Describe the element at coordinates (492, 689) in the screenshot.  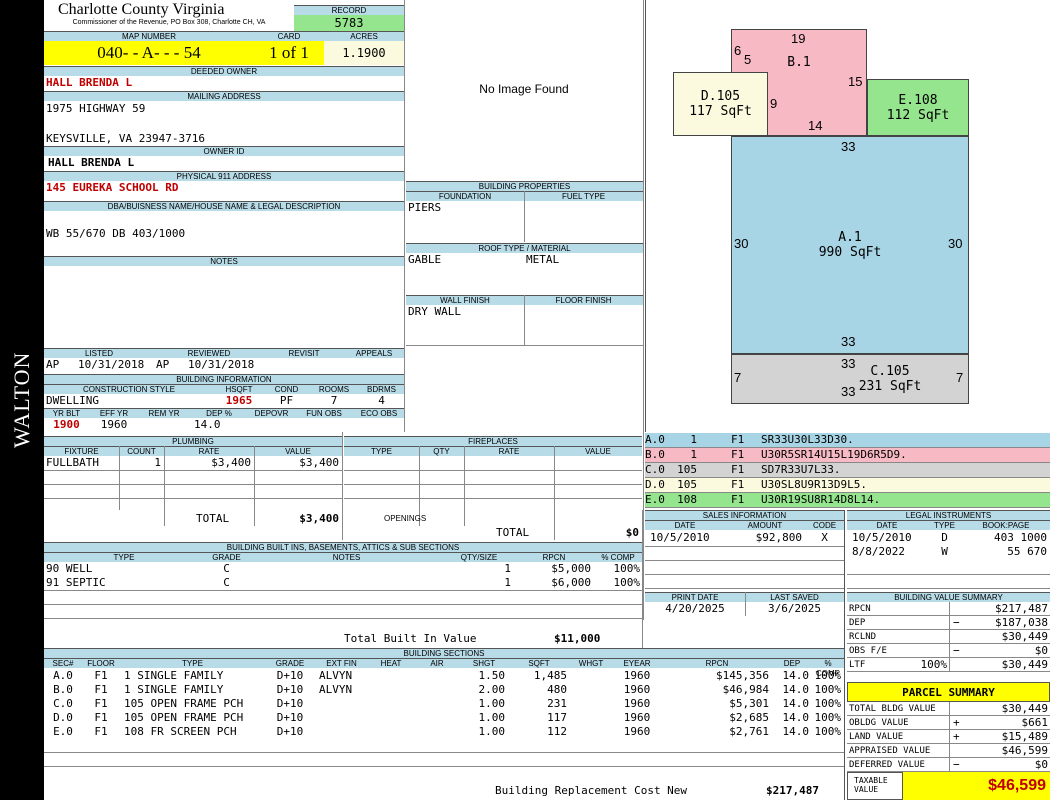
I see `section-cell: 2.00` at that location.